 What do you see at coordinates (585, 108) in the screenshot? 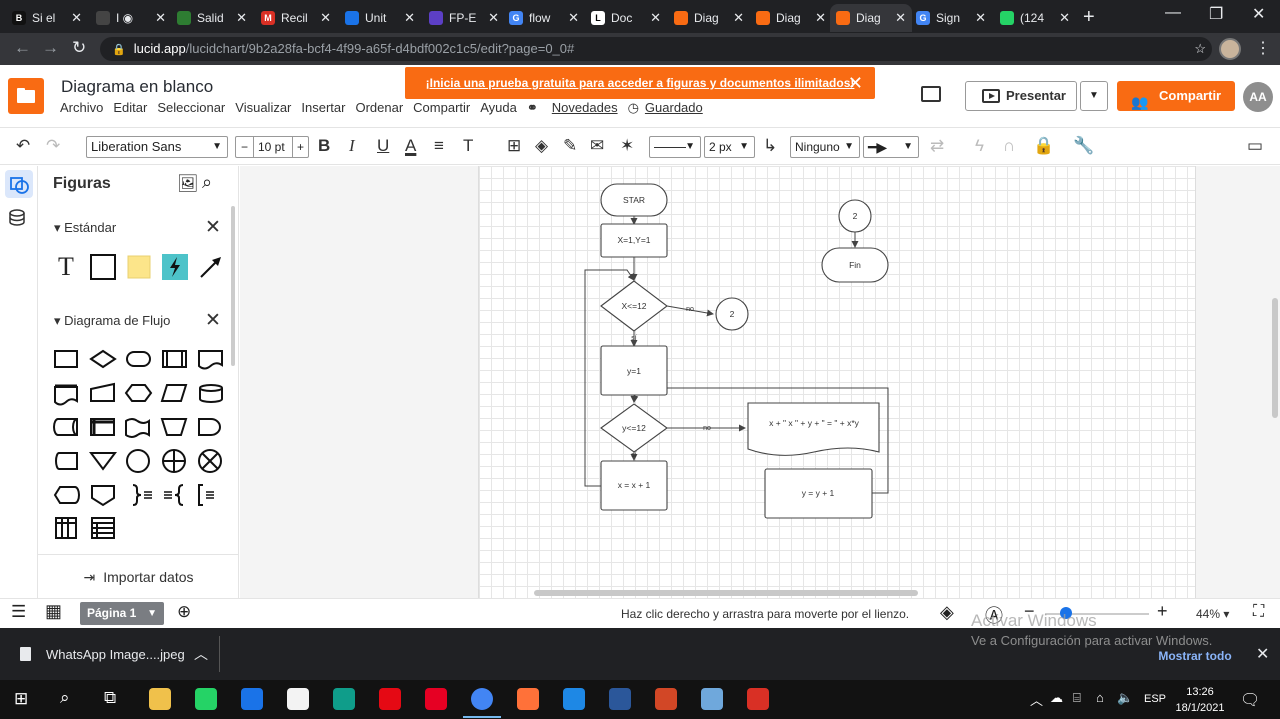
I see `novedades-link: Novedades` at bounding box center [585, 108].